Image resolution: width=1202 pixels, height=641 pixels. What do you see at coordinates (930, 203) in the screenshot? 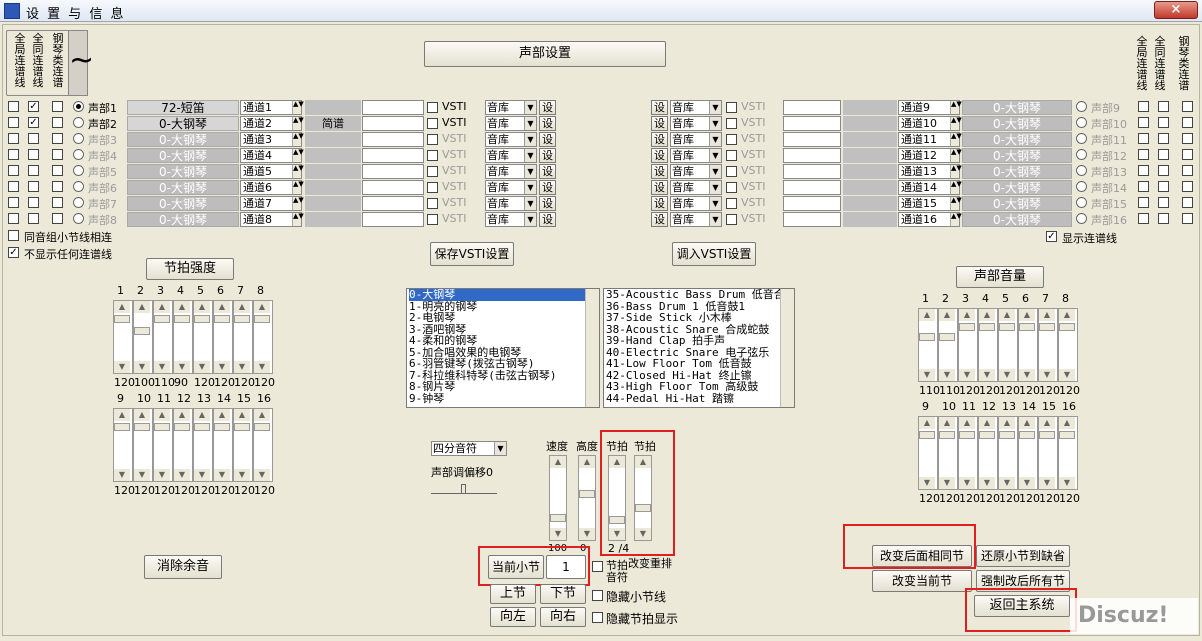
I see `channel-select: 通道15 ▲▼` at bounding box center [930, 203].